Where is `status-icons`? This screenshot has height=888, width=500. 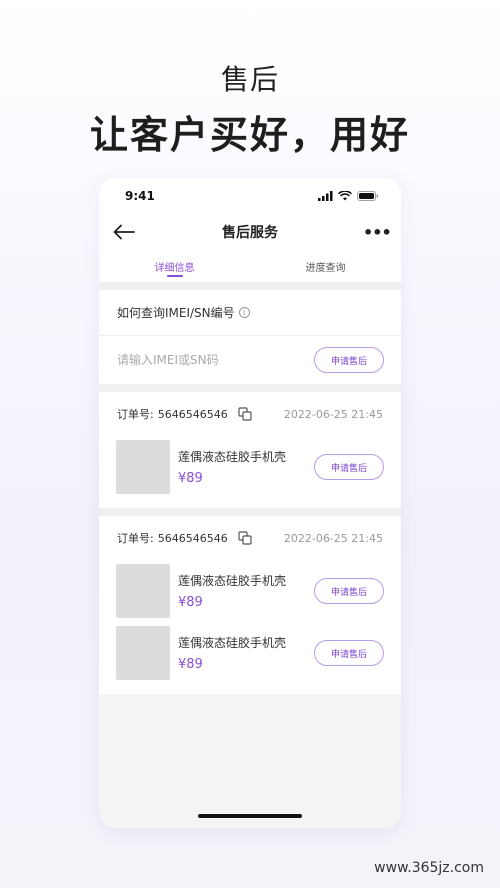 status-icons is located at coordinates (348, 196).